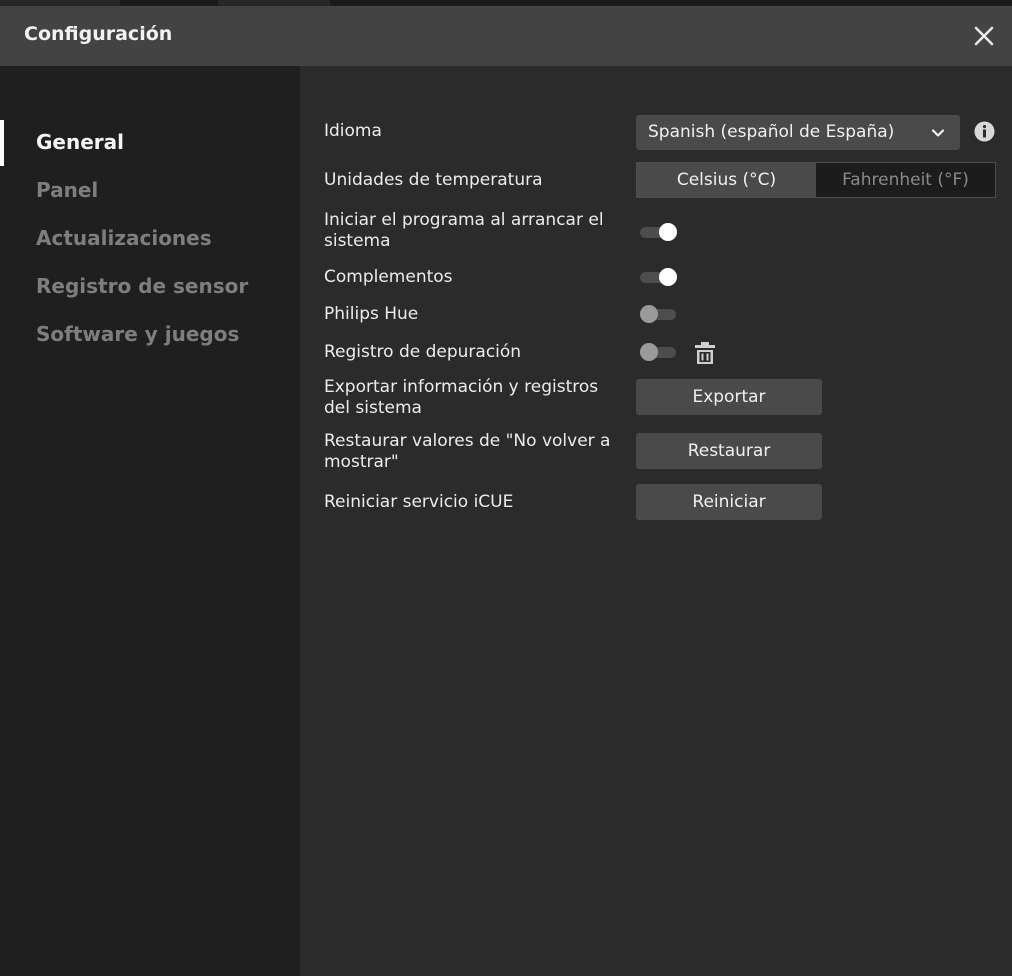  Describe the element at coordinates (124, 238) in the screenshot. I see `sidebar-item-updates: Actualizaciones` at that location.